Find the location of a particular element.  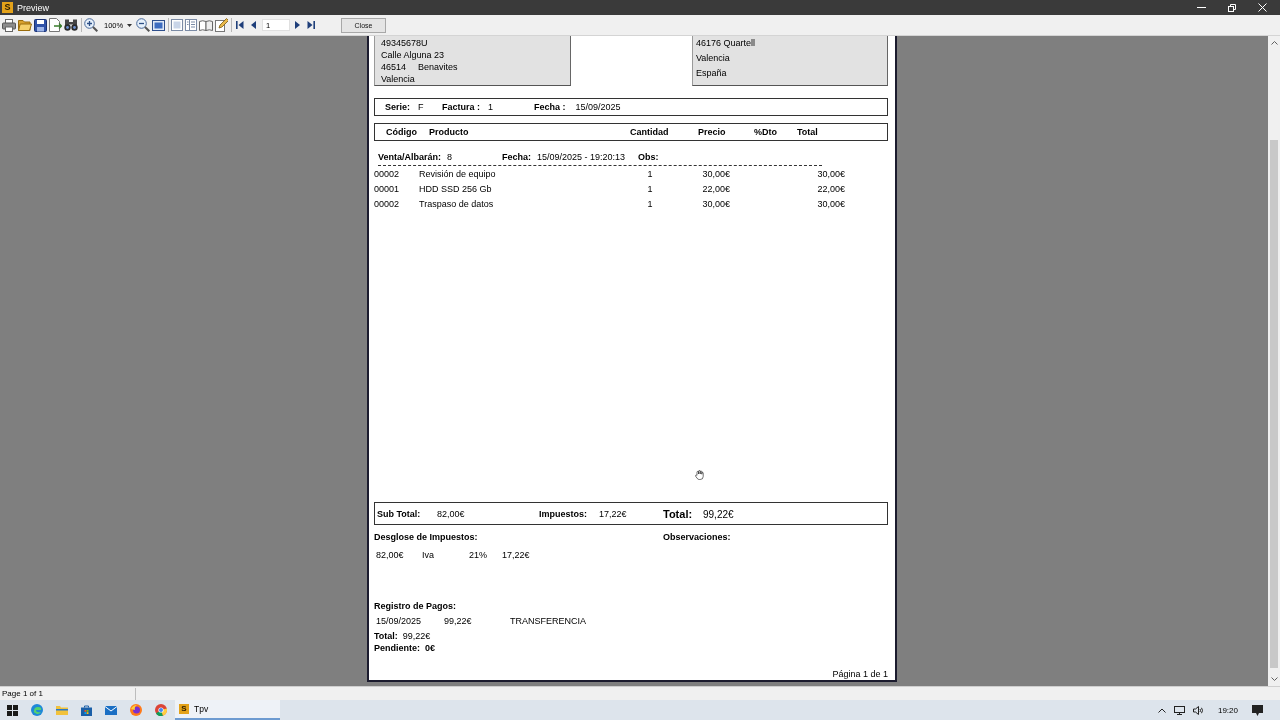

chevron-up-icon is located at coordinates (1161, 710).